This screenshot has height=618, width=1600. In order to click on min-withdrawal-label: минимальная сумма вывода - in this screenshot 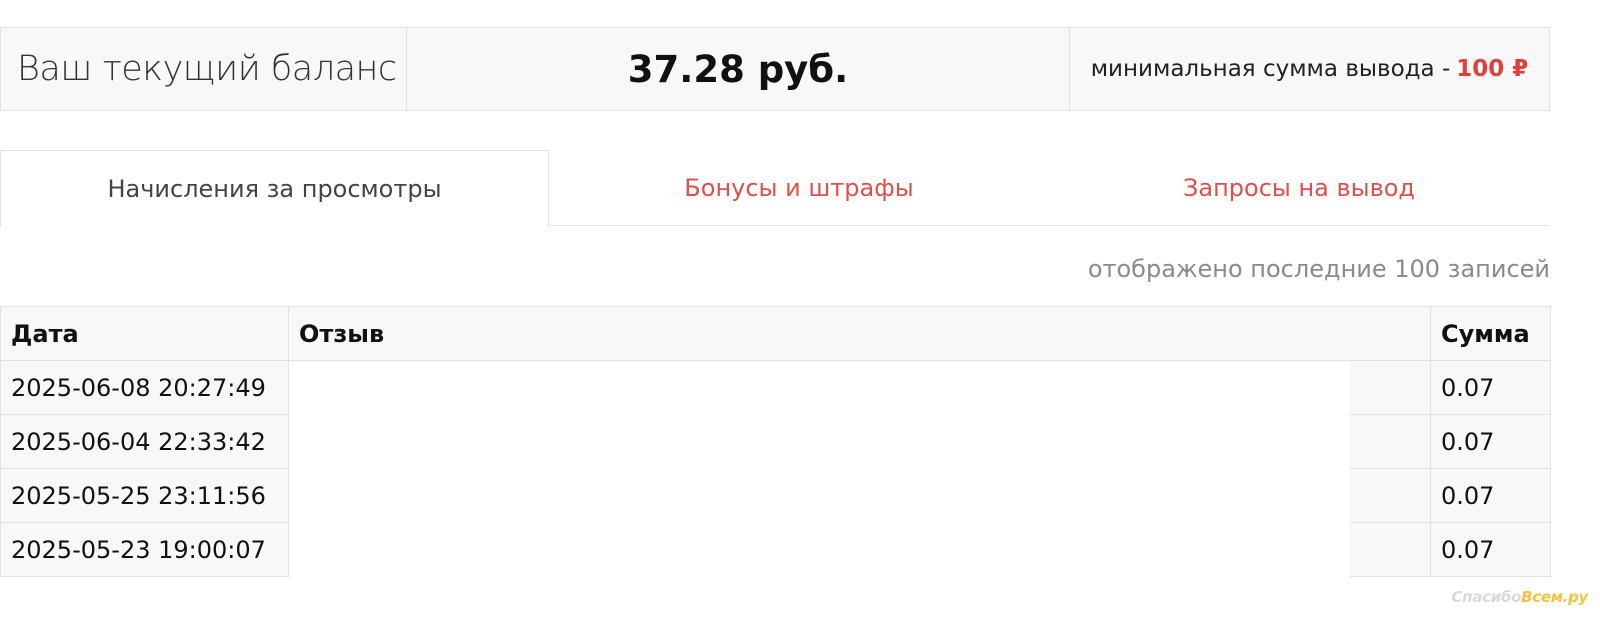, I will do `click(1270, 69)`.